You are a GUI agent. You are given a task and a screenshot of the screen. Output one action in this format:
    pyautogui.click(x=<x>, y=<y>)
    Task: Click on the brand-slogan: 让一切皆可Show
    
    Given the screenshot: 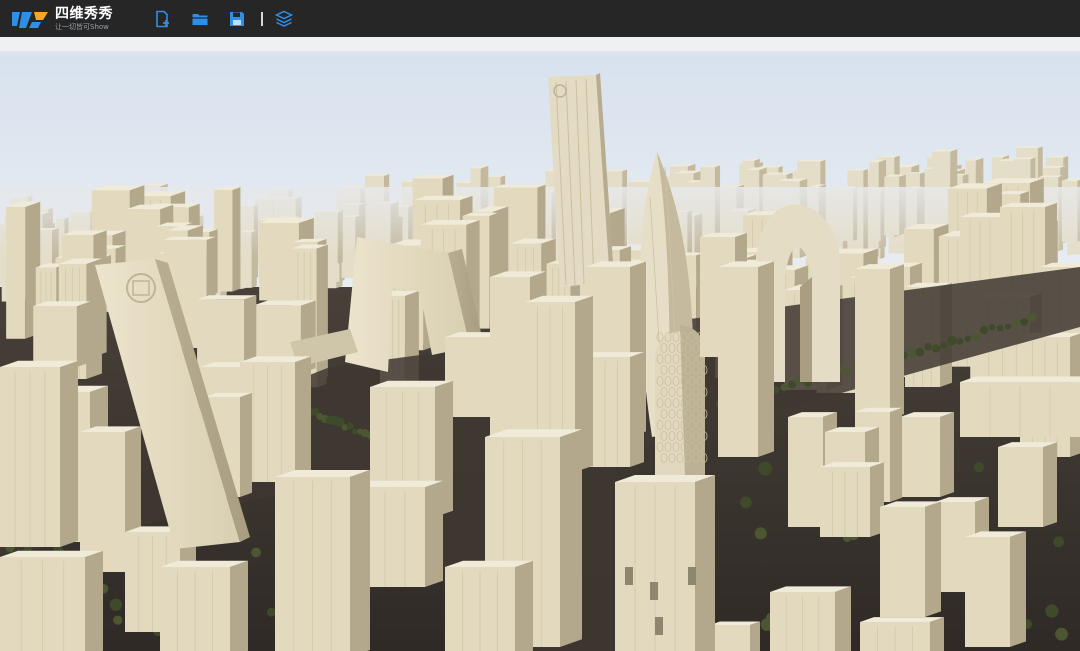 What is the action you would take?
    pyautogui.click(x=82, y=26)
    